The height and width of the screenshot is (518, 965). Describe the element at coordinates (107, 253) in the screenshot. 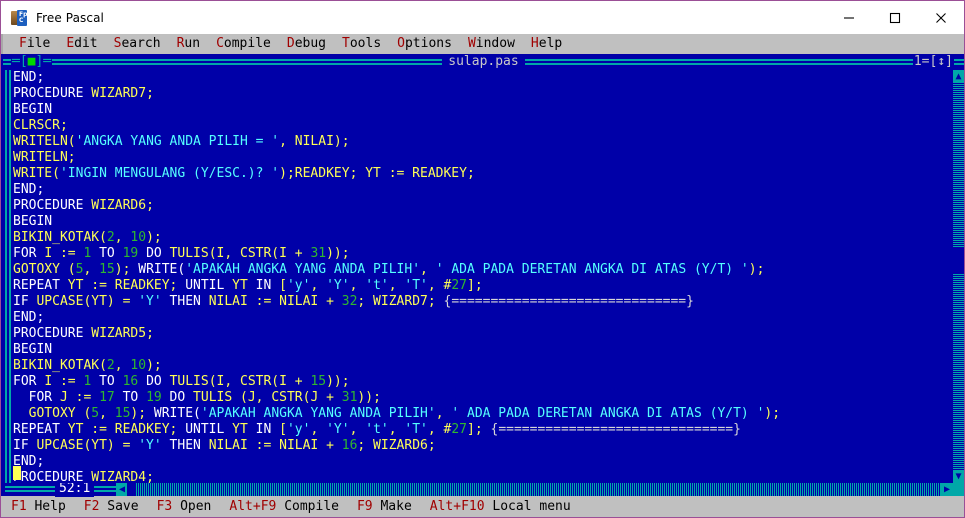

I see `code-token-kw: TO` at that location.